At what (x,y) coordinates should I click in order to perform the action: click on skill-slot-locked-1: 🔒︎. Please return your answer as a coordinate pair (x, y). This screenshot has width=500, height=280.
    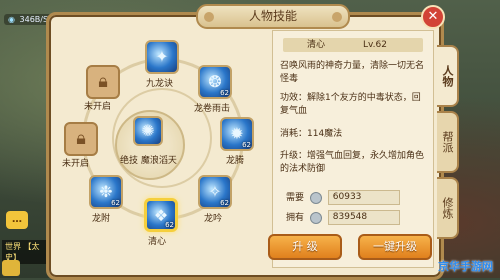
    Looking at the image, I should click on (103, 82).